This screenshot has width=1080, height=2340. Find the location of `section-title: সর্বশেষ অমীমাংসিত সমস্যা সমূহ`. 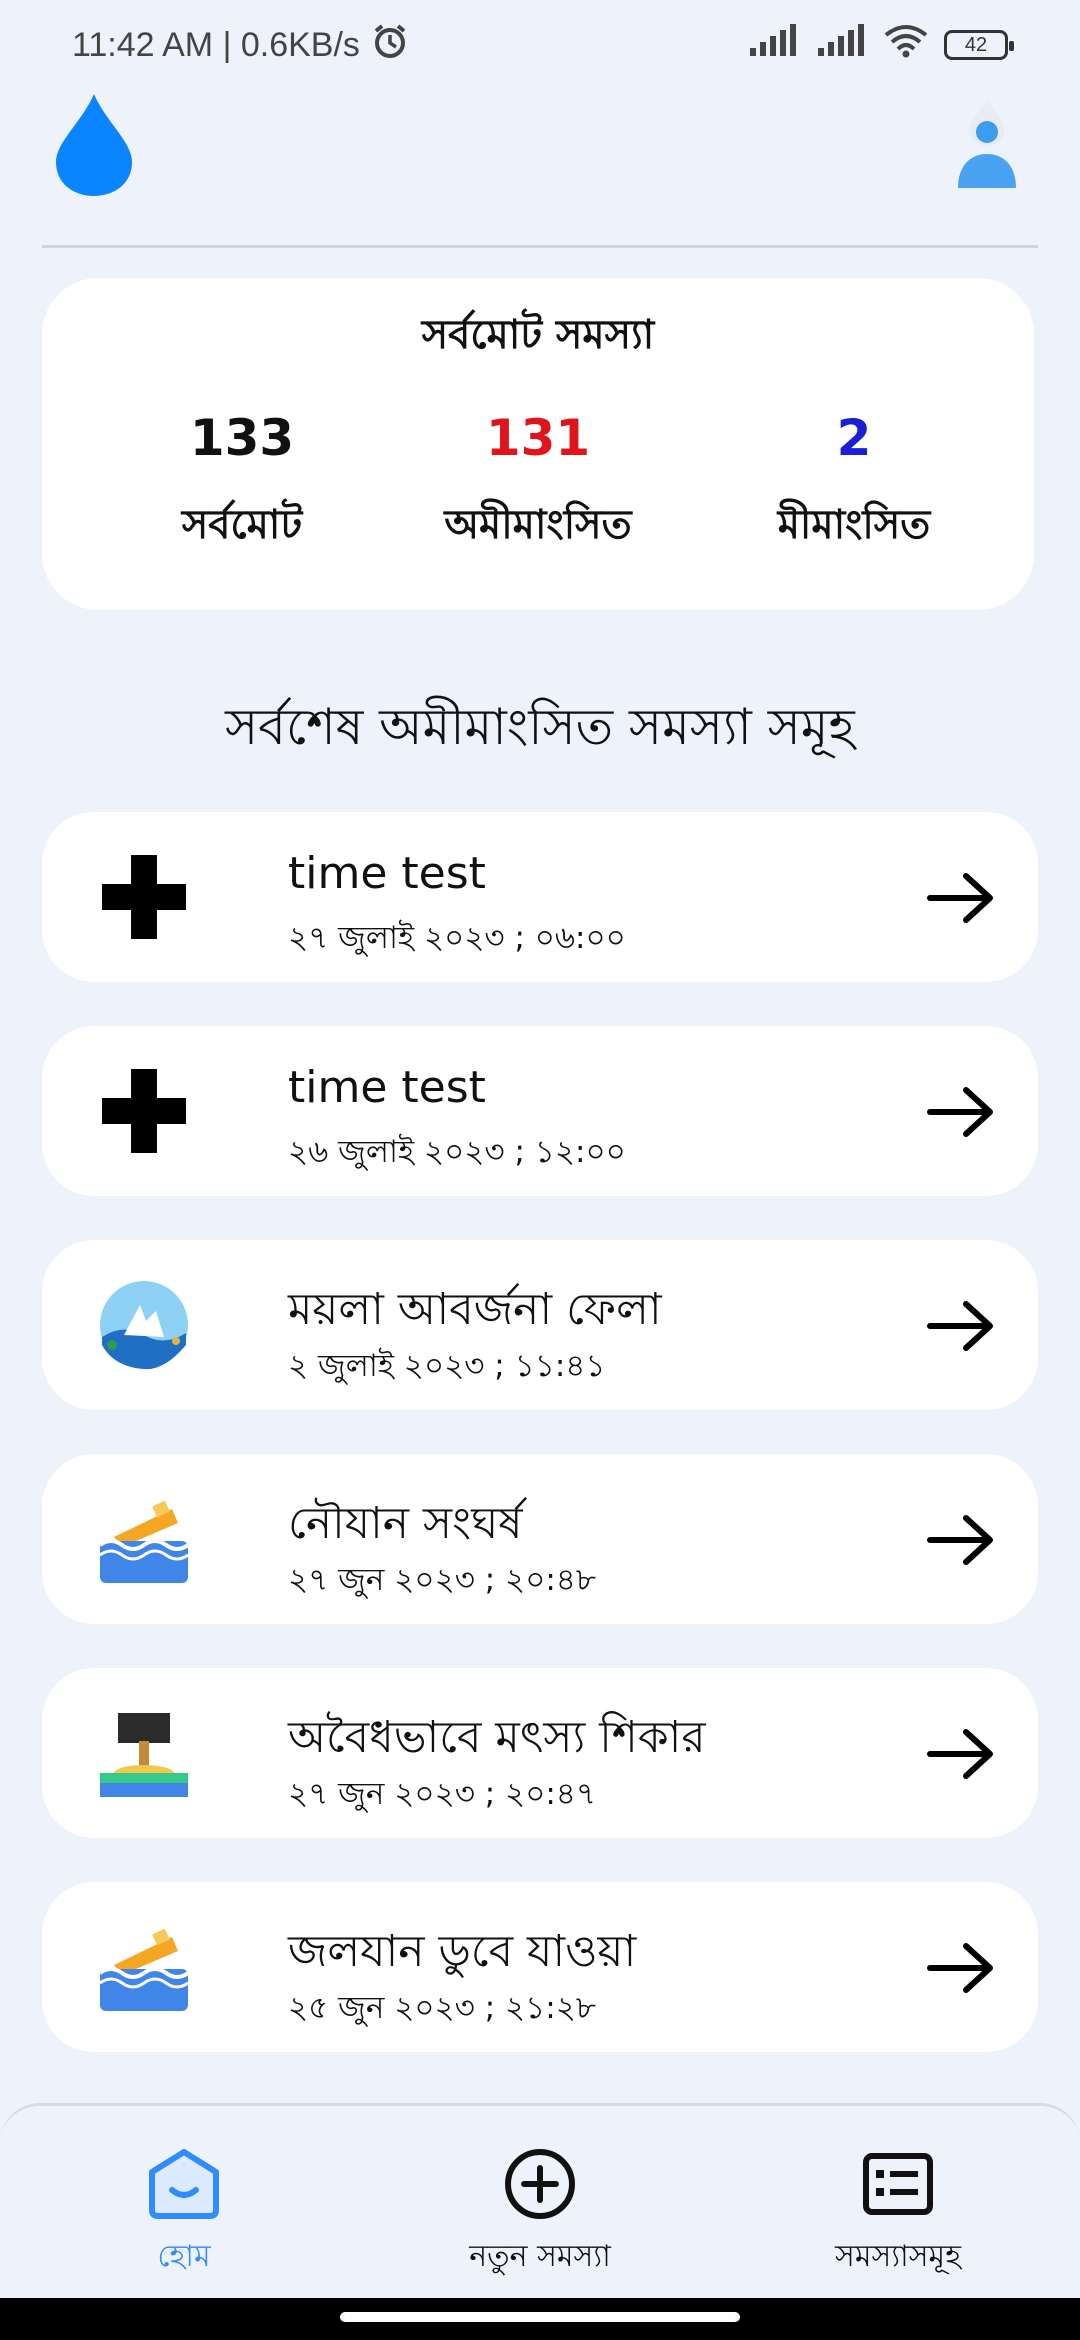

section-title: সর্বশেষ অমীমাংসিত সমস্যা সমূহ is located at coordinates (540, 727).